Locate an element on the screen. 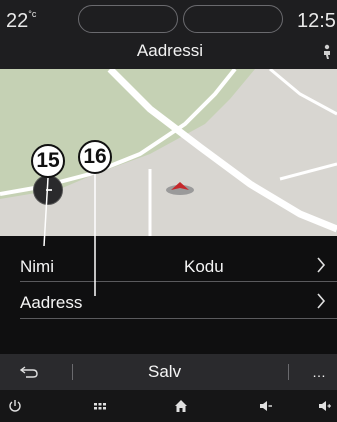 The height and width of the screenshot is (422, 337). callout-15: 15 is located at coordinates (48, 161).